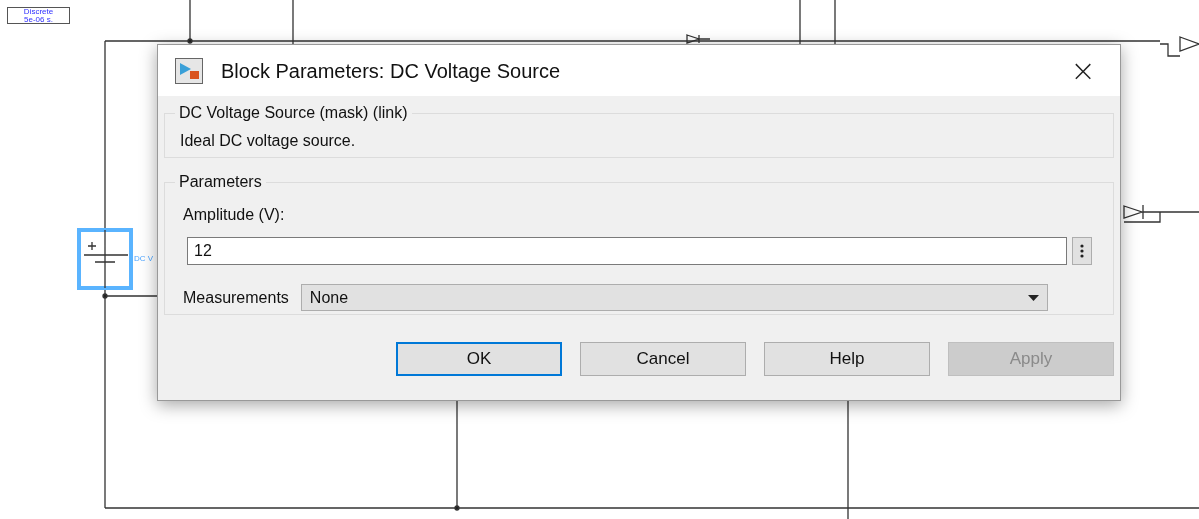 Image resolution: width=1199 pixels, height=519 pixels. Describe the element at coordinates (674, 297) in the screenshot. I see `measurements-dropdown: None` at that location.